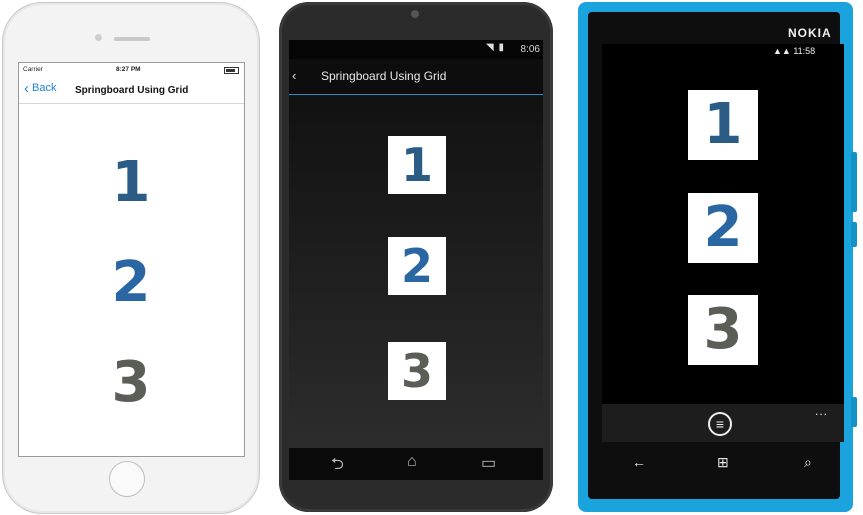  Describe the element at coordinates (783, 51) in the screenshot. I see `signal-icon: ▲▲` at that location.